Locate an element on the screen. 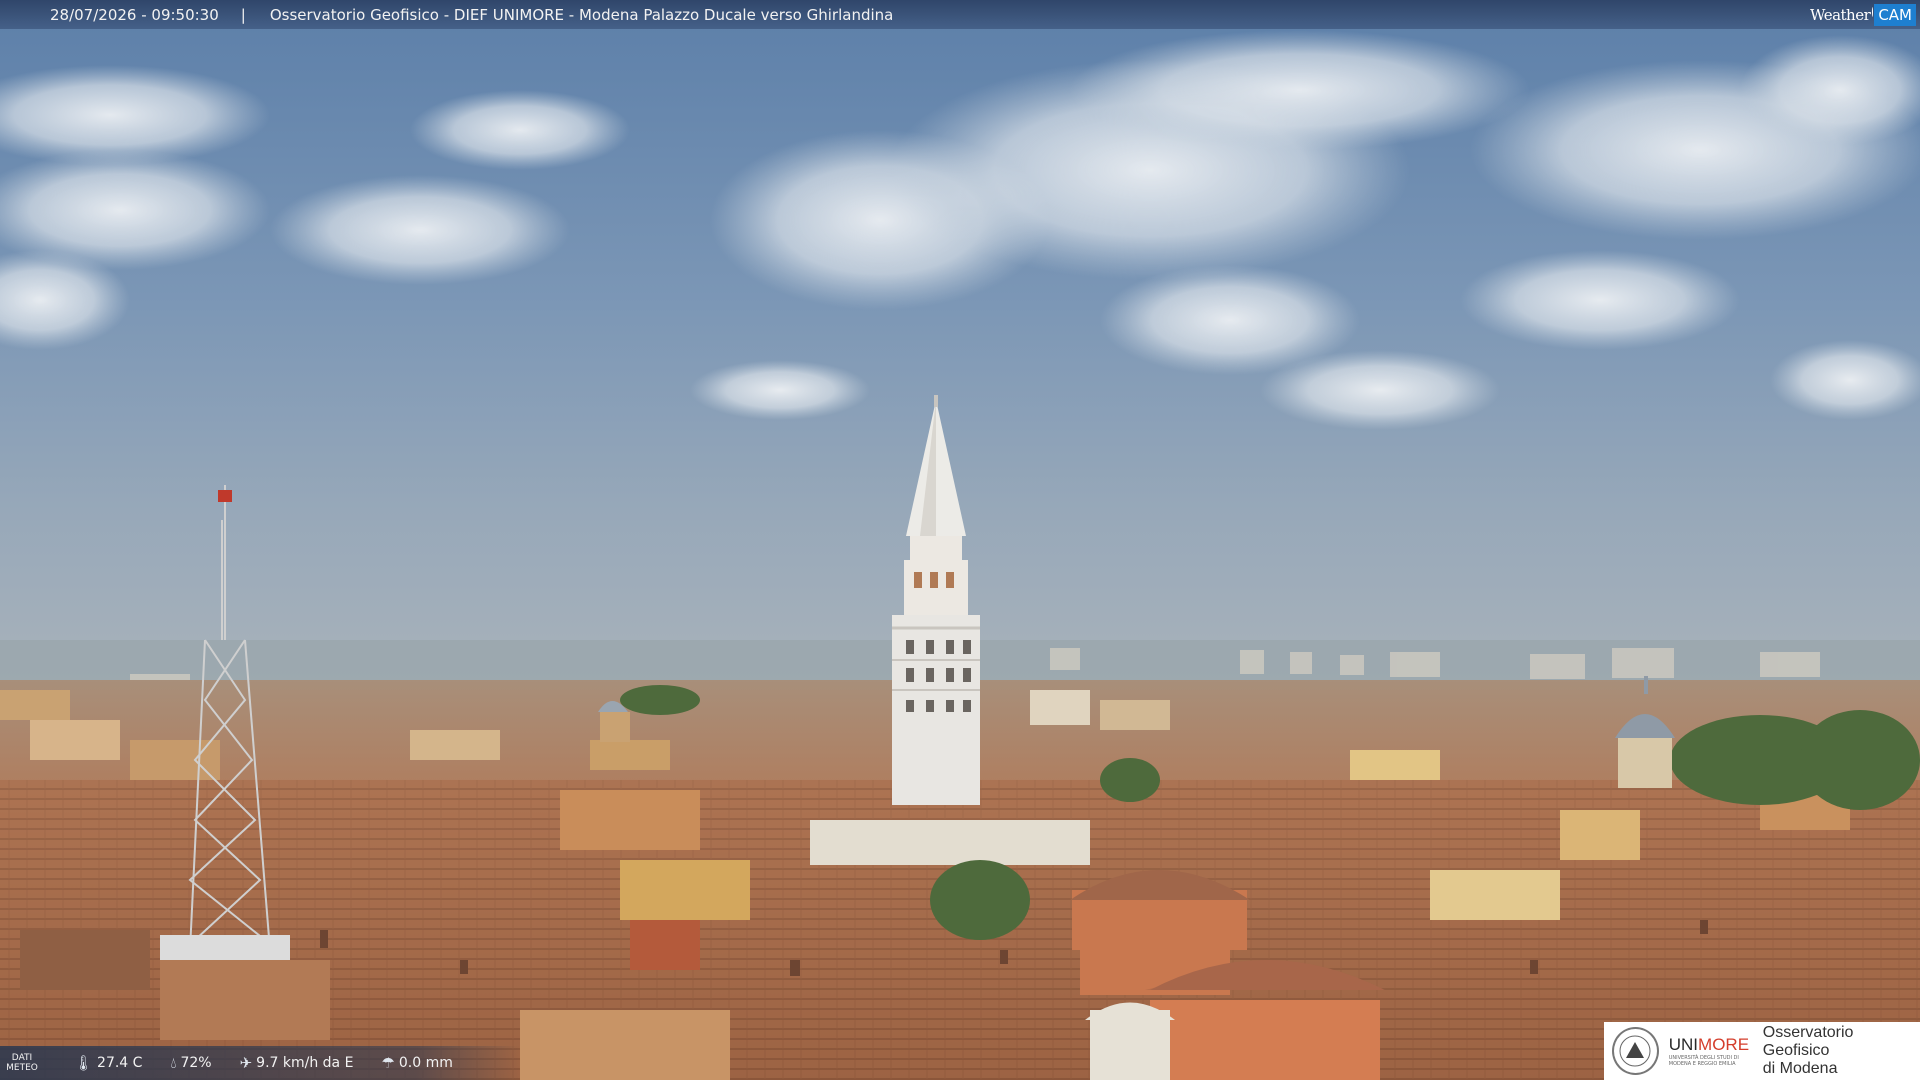  unimore-name: UNIMORE is located at coordinates (1711, 1045).